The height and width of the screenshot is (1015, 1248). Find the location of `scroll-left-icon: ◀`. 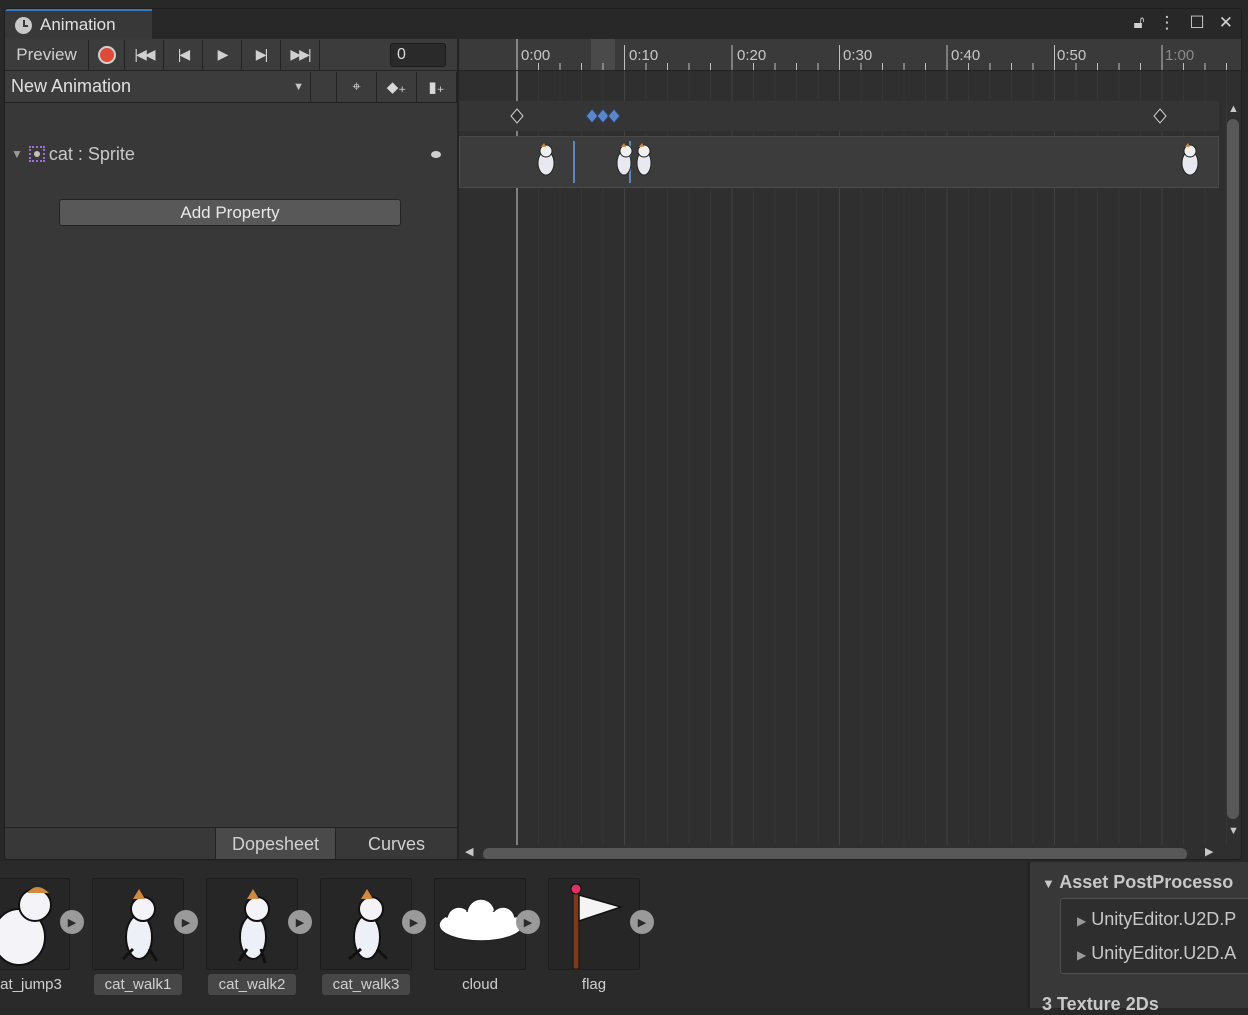

scroll-left-icon: ◀ is located at coordinates (469, 851).